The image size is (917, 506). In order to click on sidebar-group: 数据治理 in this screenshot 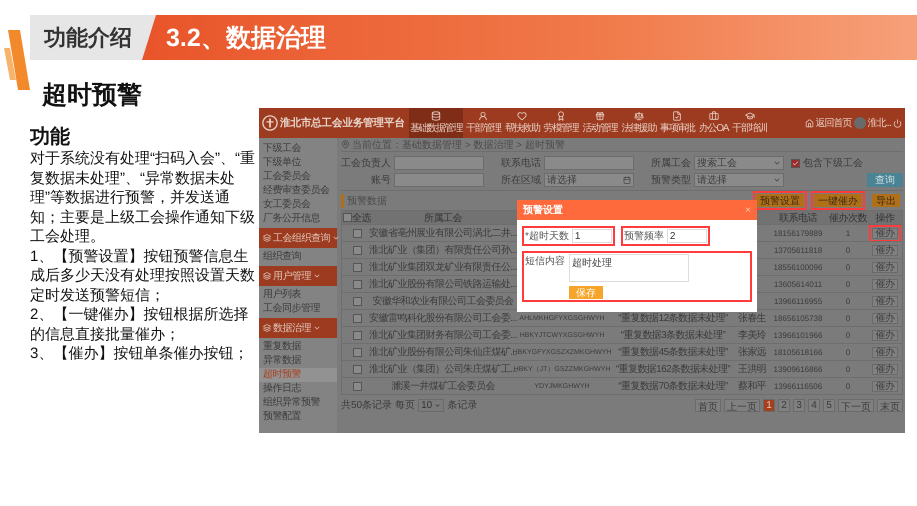, I will do `click(298, 328)`.